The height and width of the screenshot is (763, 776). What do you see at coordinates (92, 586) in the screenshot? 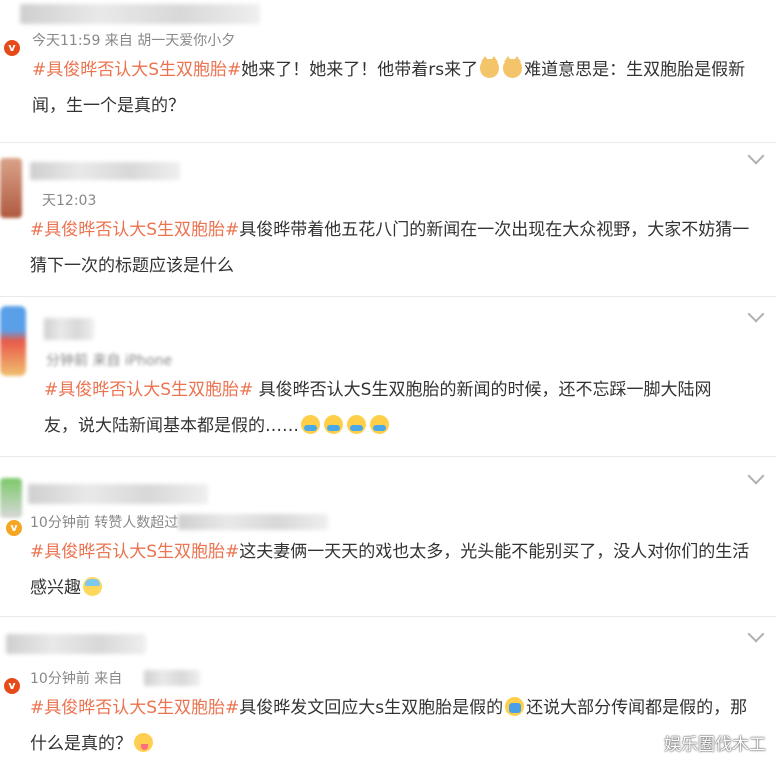
I see `fearful-icon` at bounding box center [92, 586].